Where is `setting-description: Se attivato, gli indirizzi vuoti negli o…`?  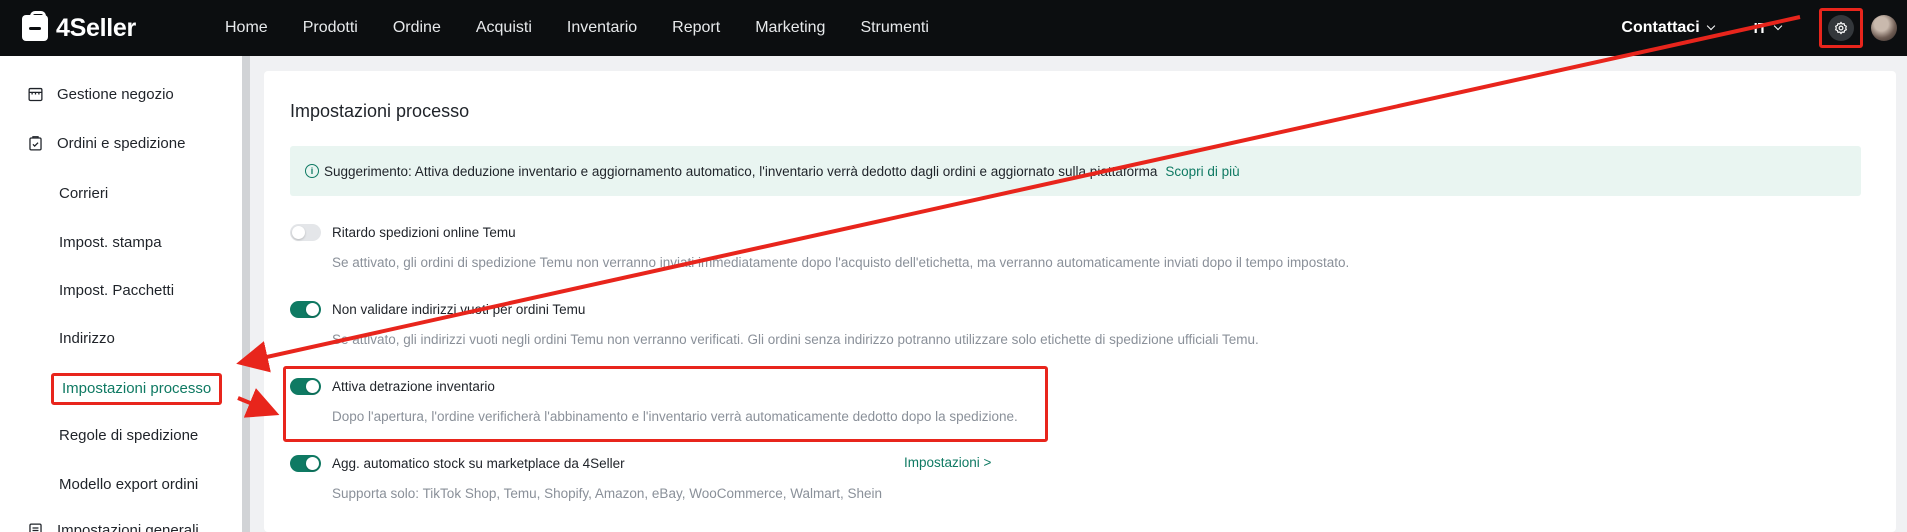
setting-description: Se attivato, gli indirizzi vuoti negli o… is located at coordinates (795, 339).